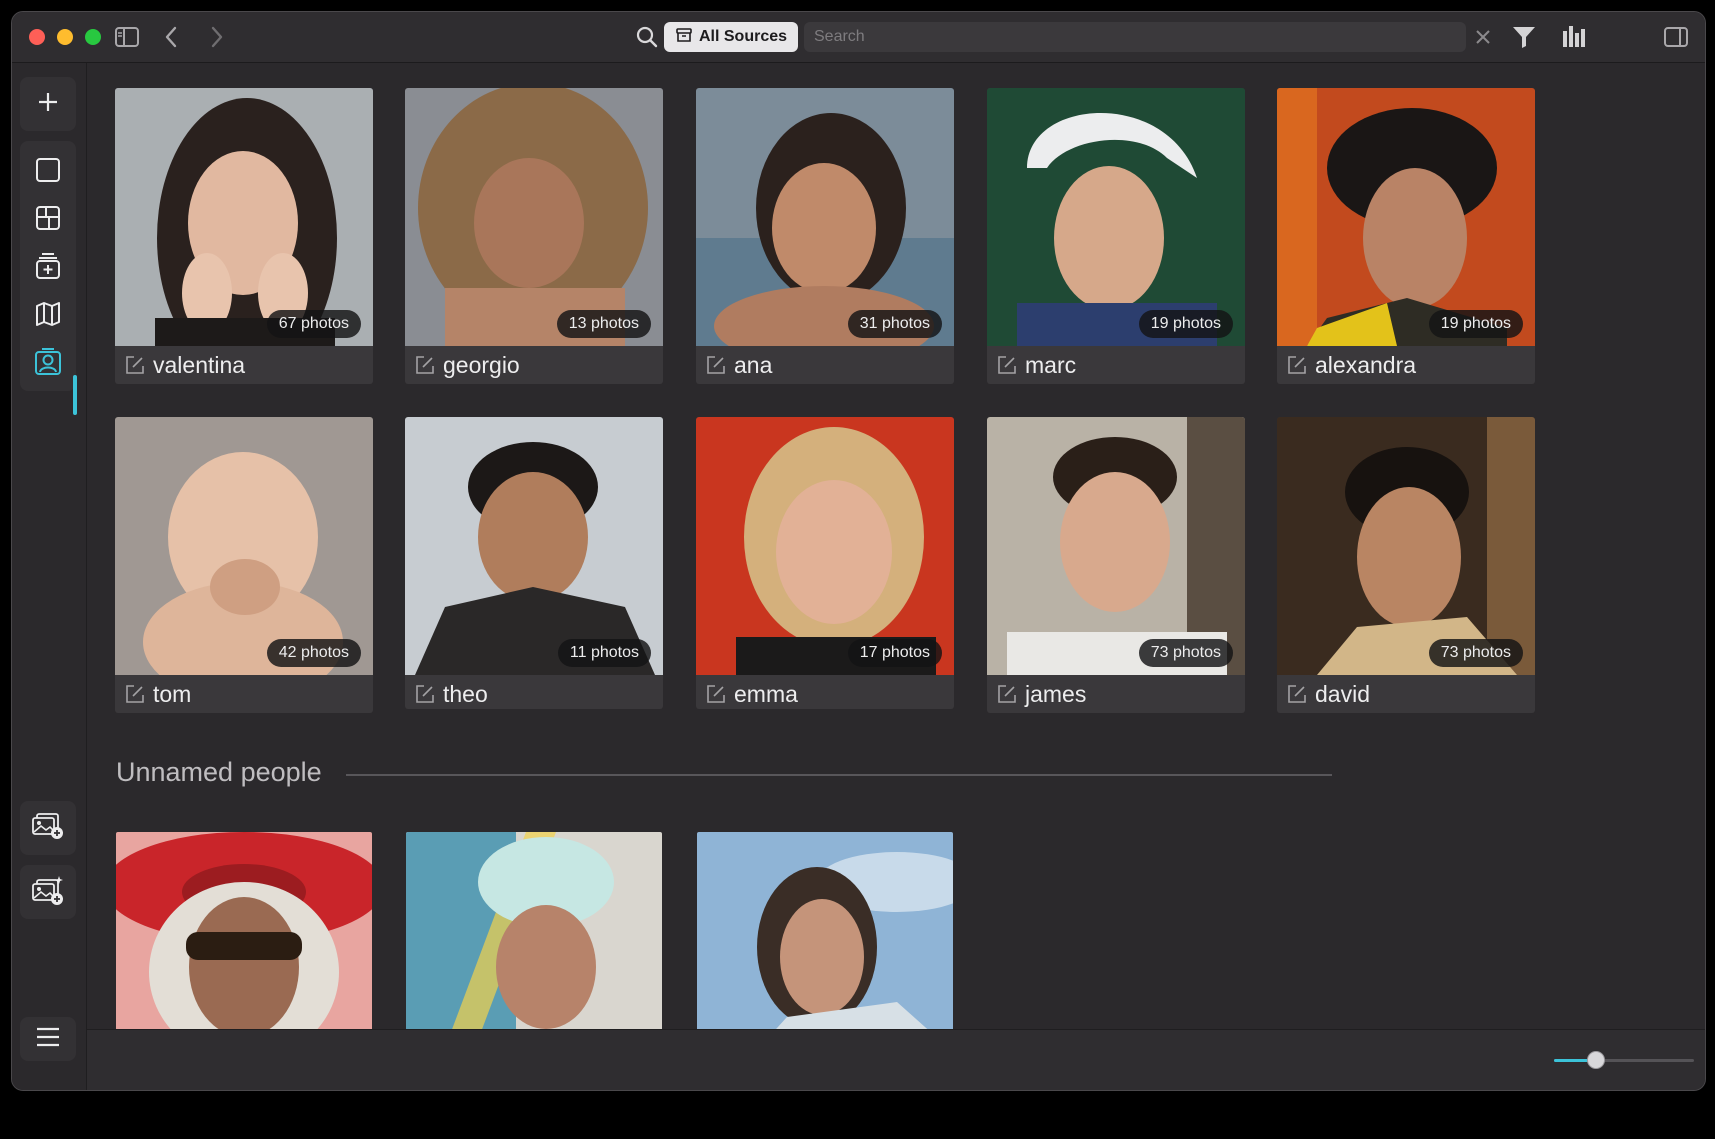  What do you see at coordinates (825, 365) in the screenshot?
I see `person-name-row: ana` at bounding box center [825, 365].